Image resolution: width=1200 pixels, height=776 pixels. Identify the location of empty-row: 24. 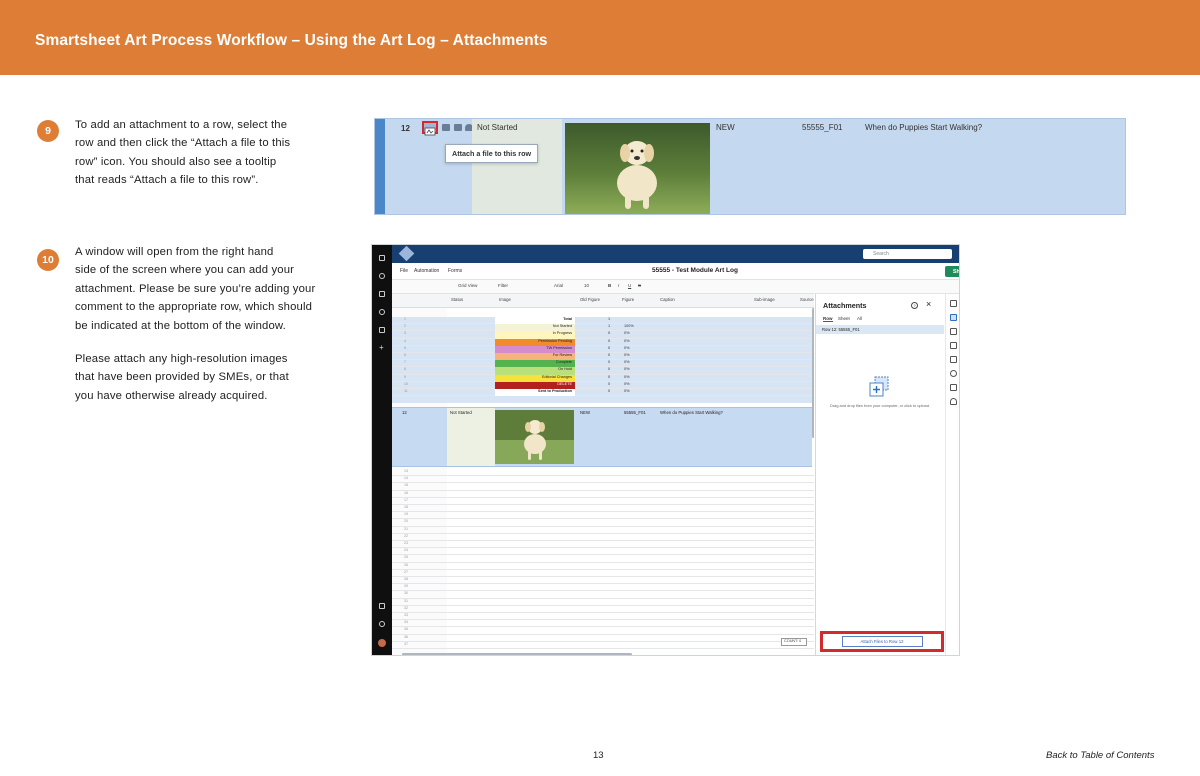
(603, 552).